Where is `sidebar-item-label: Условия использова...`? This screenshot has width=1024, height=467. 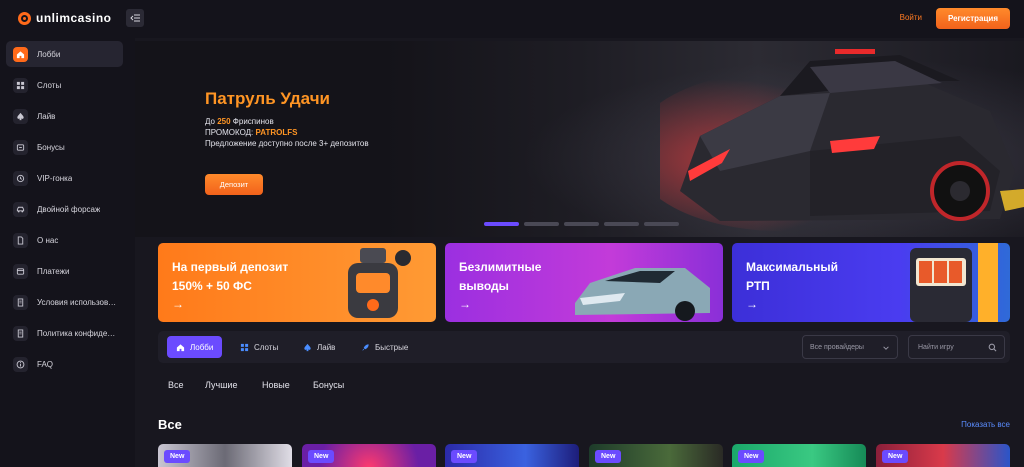 sidebar-item-label: Условия использова... is located at coordinates (77, 302).